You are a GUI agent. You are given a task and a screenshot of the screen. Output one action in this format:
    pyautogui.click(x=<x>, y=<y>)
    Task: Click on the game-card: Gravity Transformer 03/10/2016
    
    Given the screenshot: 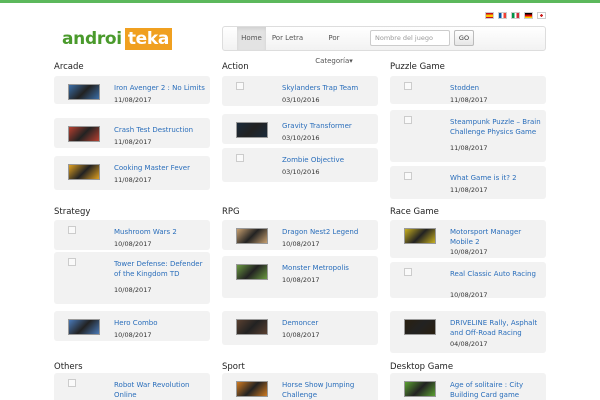 What is the action you would take?
    pyautogui.click(x=300, y=129)
    